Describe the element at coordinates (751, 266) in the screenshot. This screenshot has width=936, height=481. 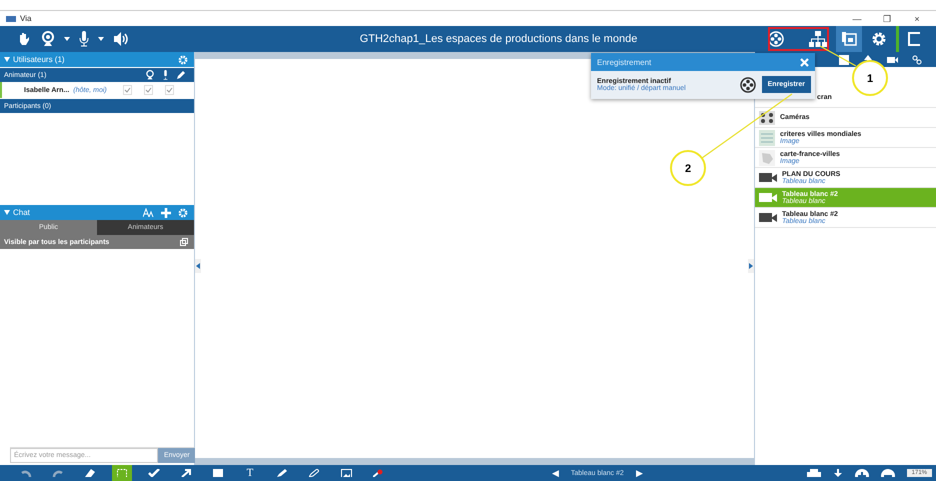
I see `collapse-right-handle` at that location.